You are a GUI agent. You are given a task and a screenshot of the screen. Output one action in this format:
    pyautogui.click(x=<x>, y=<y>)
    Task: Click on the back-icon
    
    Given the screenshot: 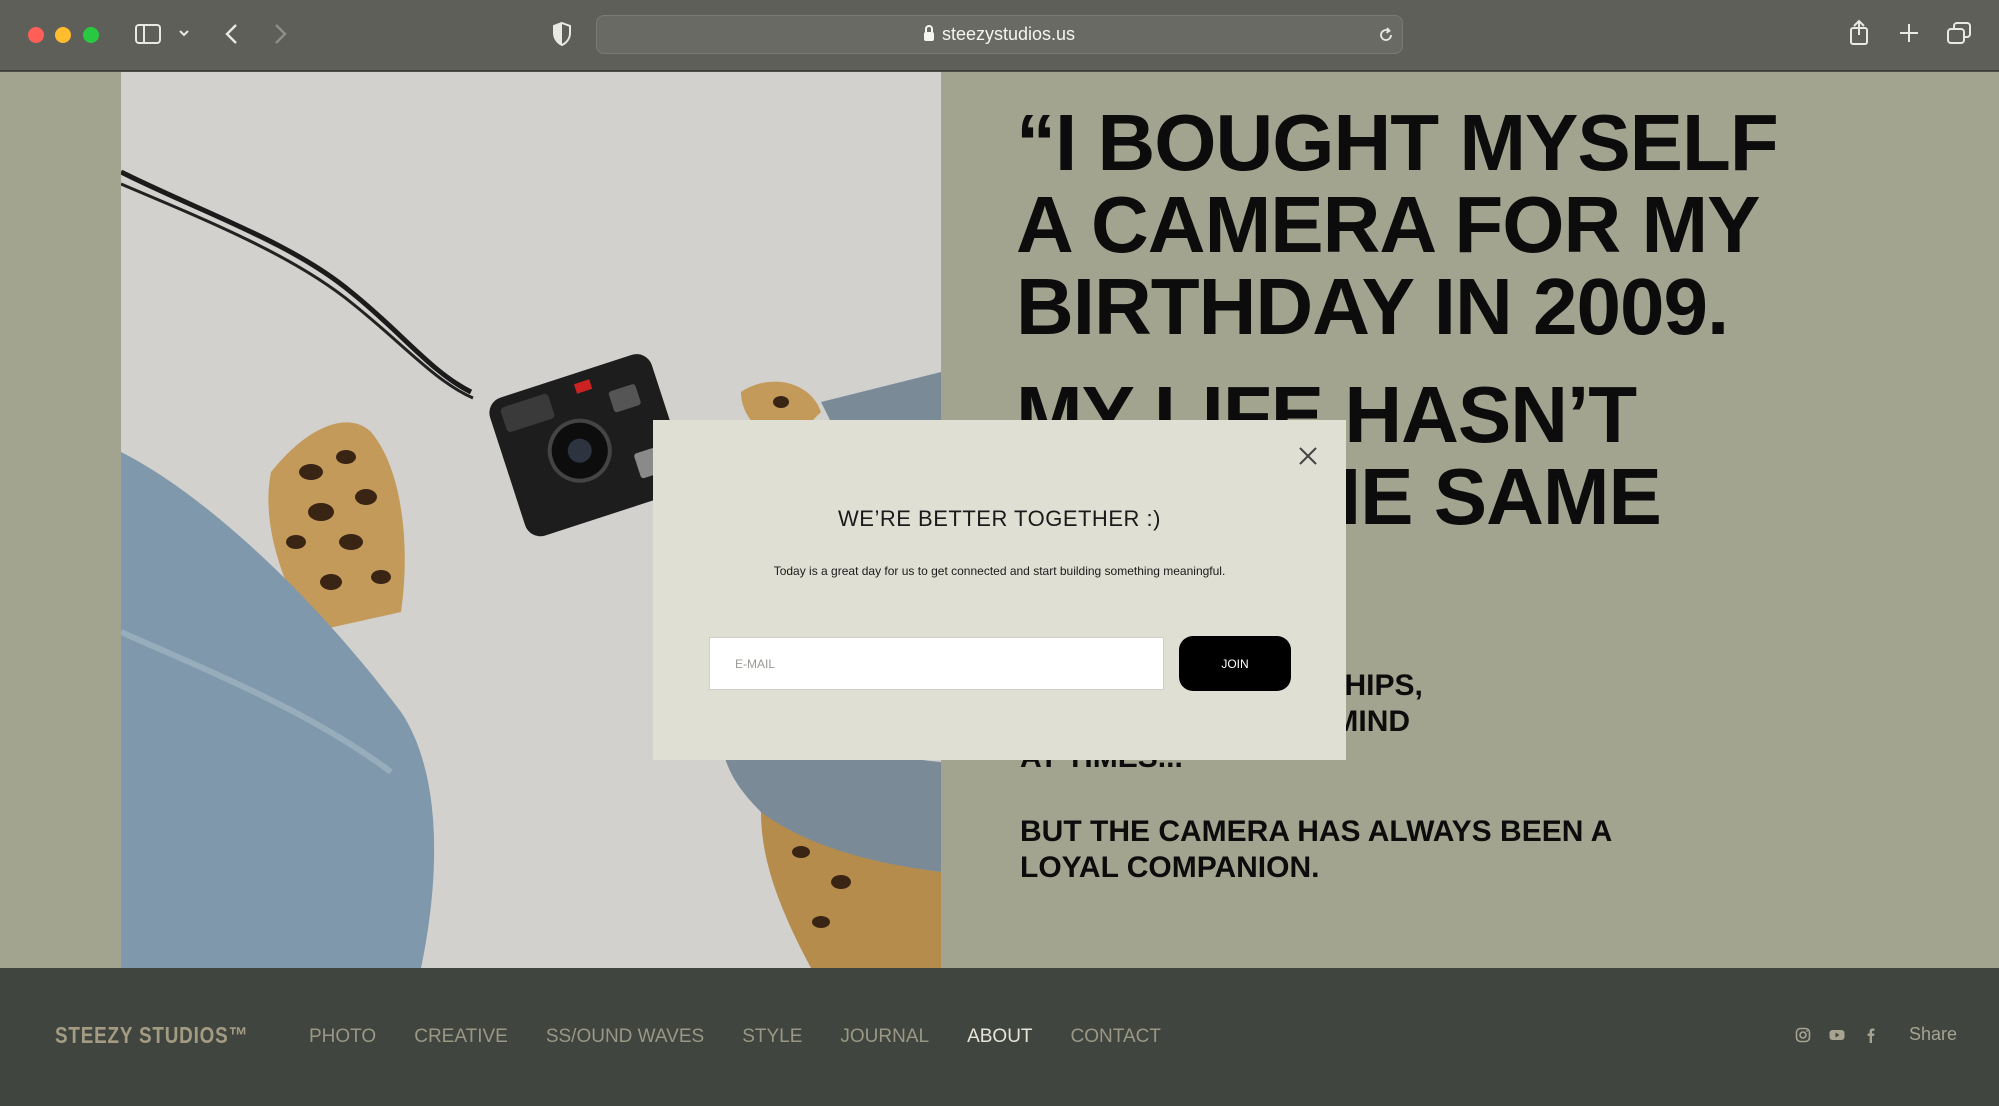 What is the action you would take?
    pyautogui.click(x=232, y=34)
    